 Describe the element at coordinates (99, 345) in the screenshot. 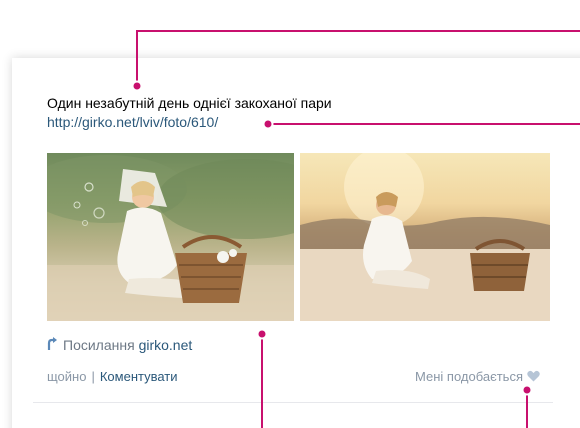

I see `share-label: Посилання` at that location.